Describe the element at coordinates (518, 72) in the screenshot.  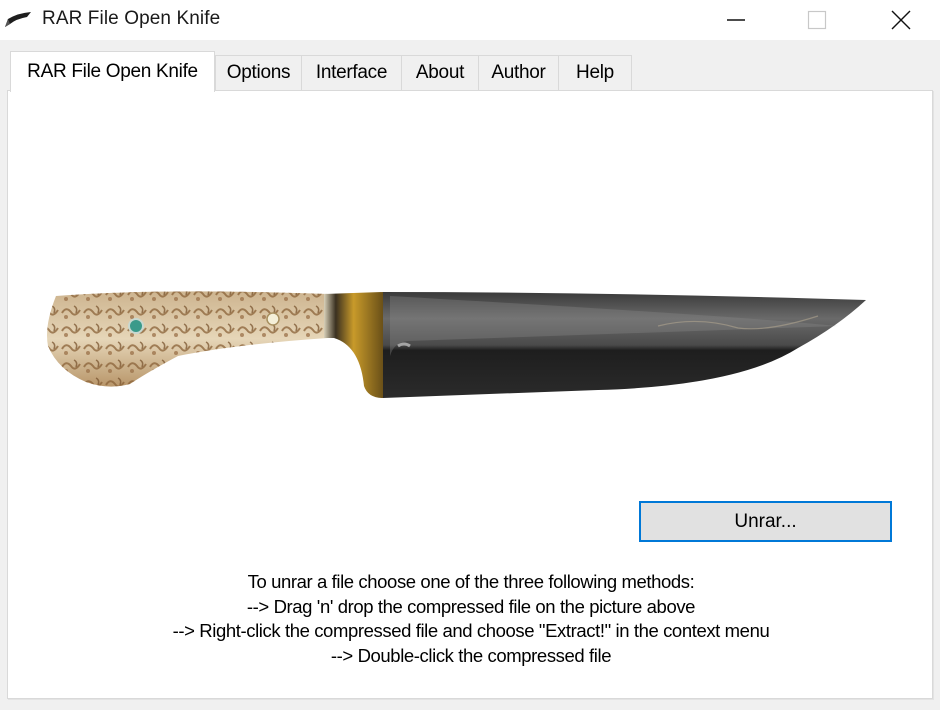
I see `tab-author: Author` at that location.